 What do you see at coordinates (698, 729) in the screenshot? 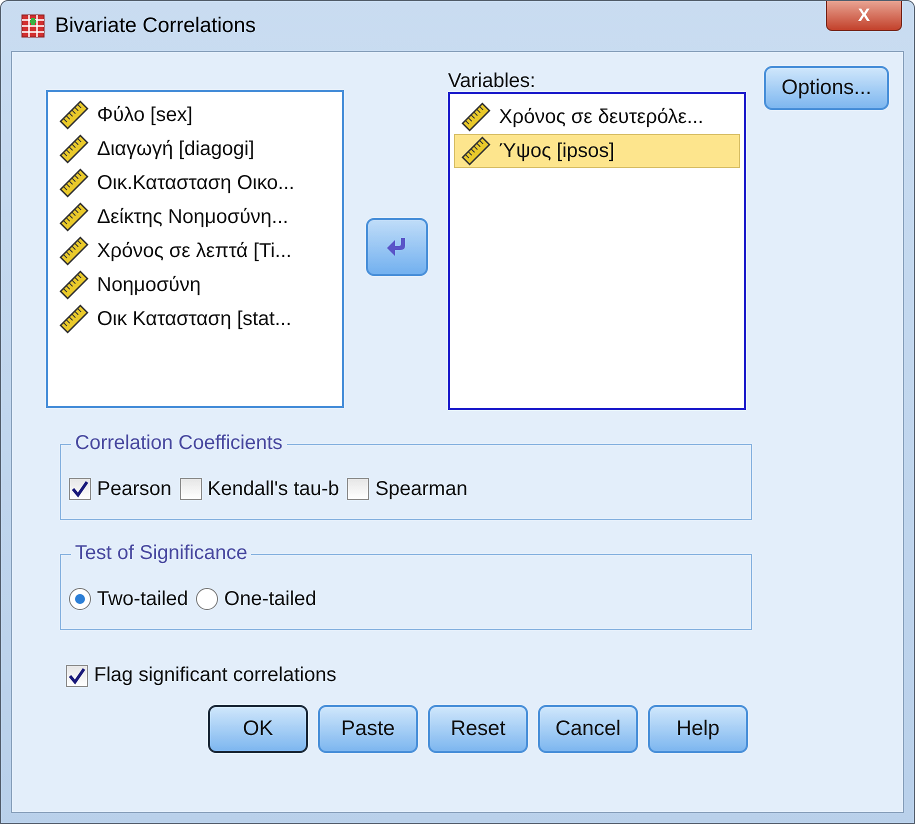
I see `dialog-button: Help` at bounding box center [698, 729].